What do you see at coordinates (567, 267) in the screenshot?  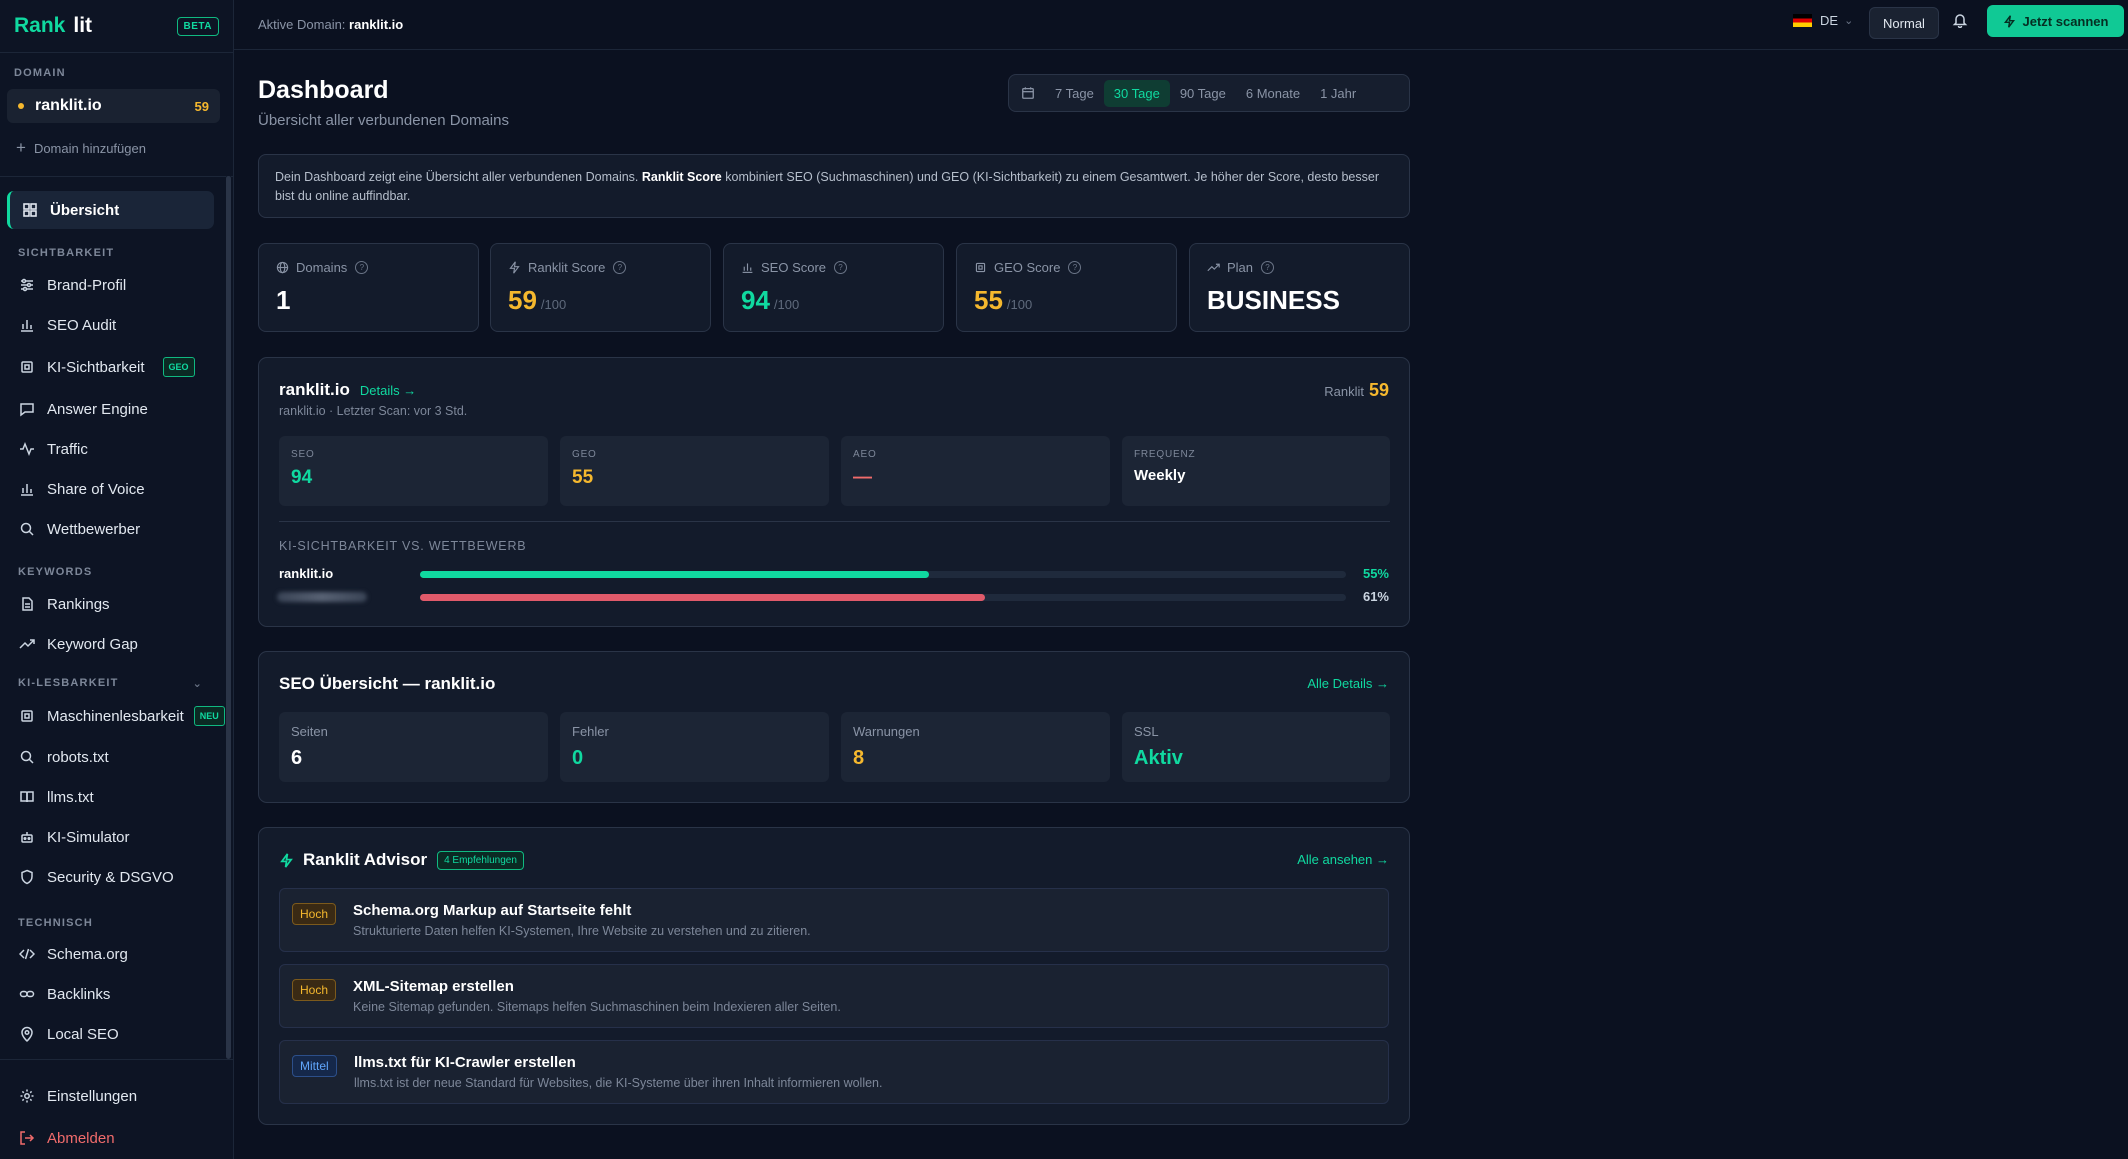 I see `stat-label-text: Ranklit Score` at bounding box center [567, 267].